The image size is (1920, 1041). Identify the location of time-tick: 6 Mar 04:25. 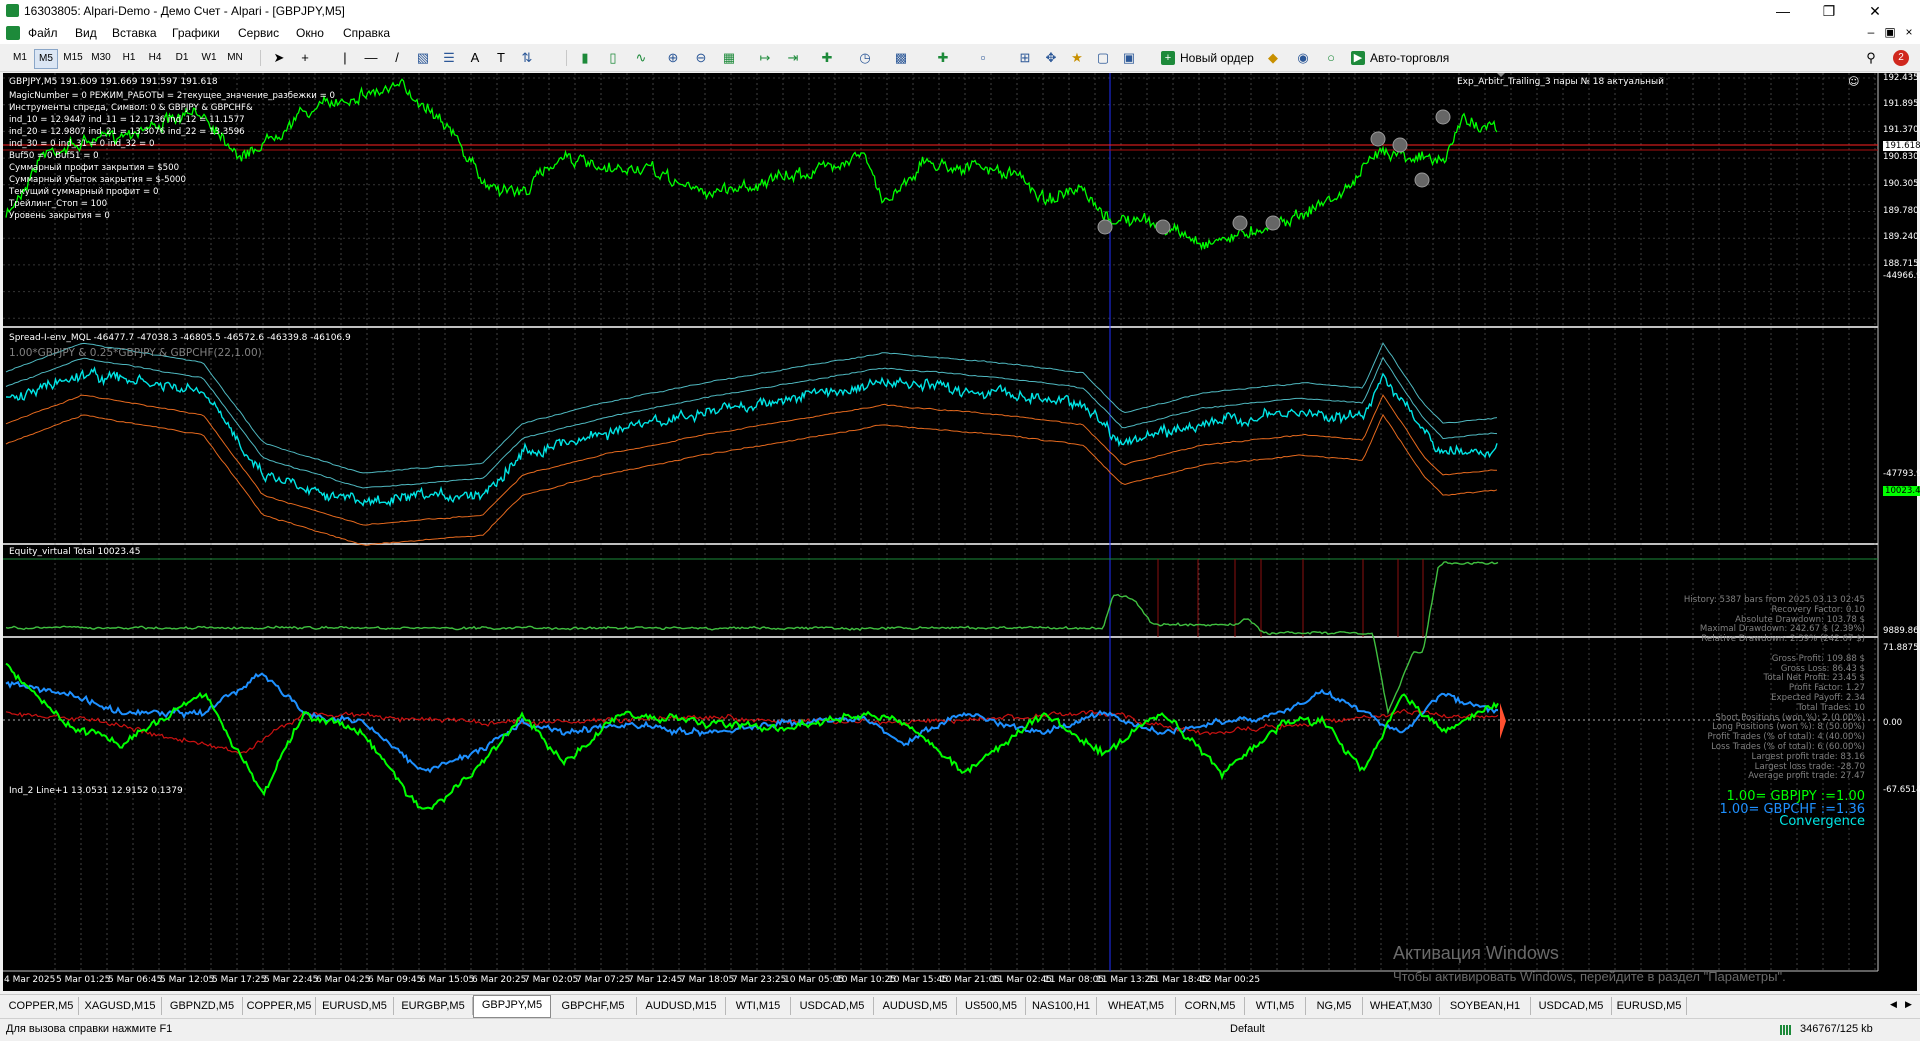
(343, 980).